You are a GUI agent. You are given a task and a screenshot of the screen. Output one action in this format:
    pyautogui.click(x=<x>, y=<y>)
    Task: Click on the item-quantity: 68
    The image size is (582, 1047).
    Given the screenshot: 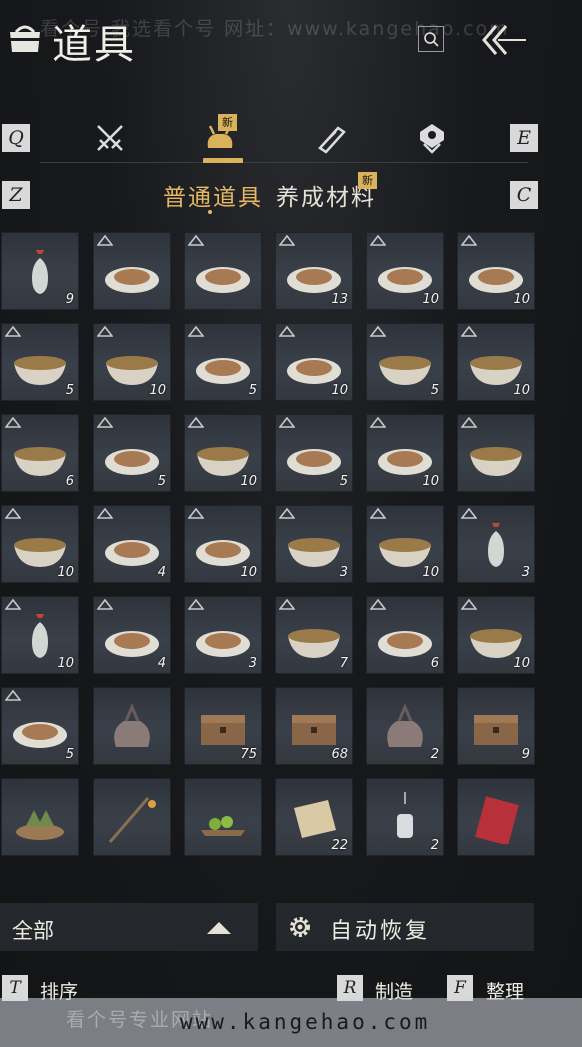 What is the action you would take?
    pyautogui.click(x=339, y=754)
    